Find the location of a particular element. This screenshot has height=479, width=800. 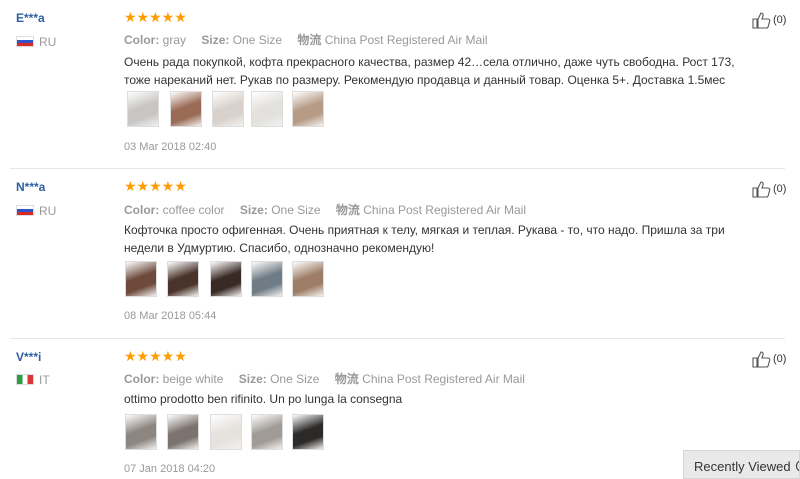

italy-flag-icon is located at coordinates (25, 379).